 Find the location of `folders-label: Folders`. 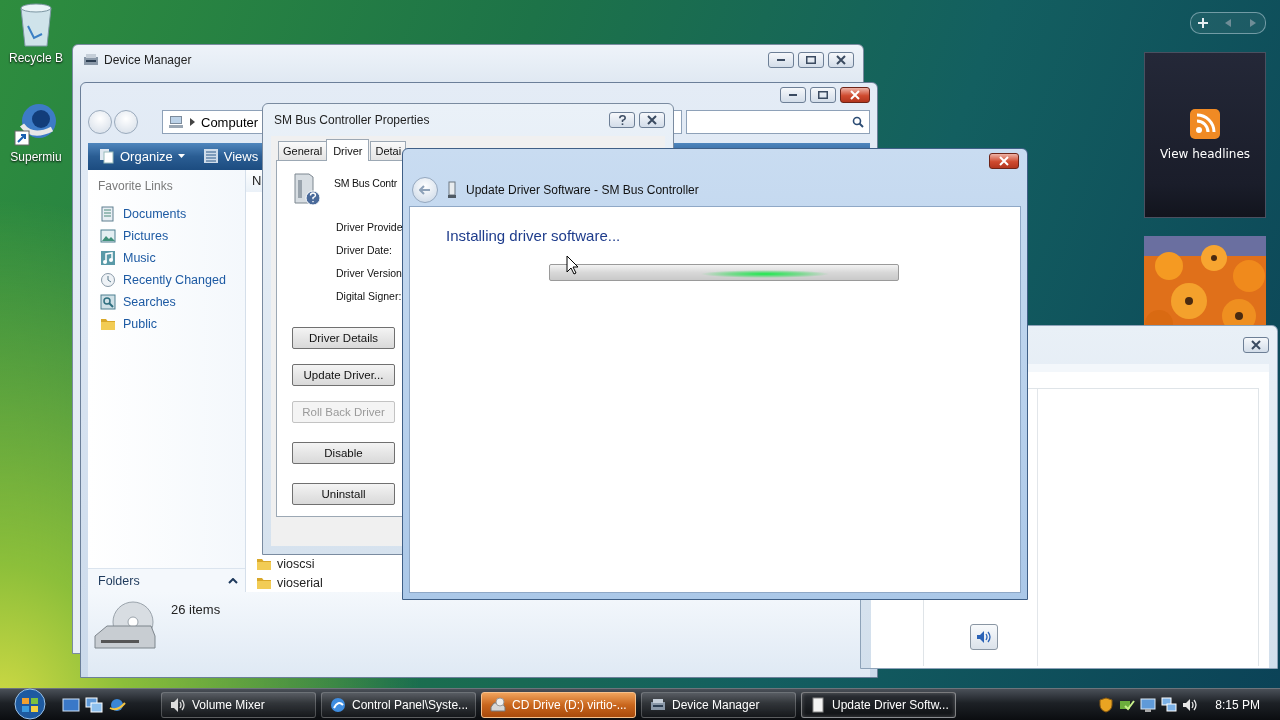

folders-label: Folders is located at coordinates (119, 580).